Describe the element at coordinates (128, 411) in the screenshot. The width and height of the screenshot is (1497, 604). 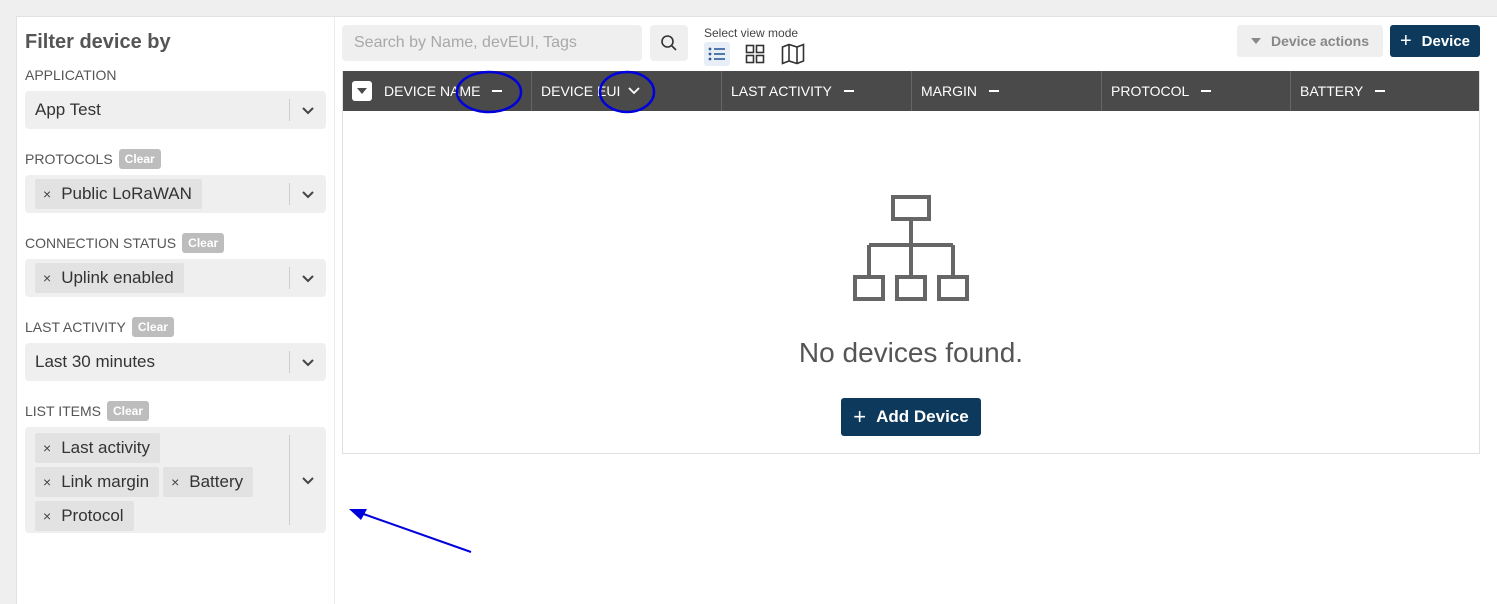
I see `list-items-clear-button: Clear` at that location.